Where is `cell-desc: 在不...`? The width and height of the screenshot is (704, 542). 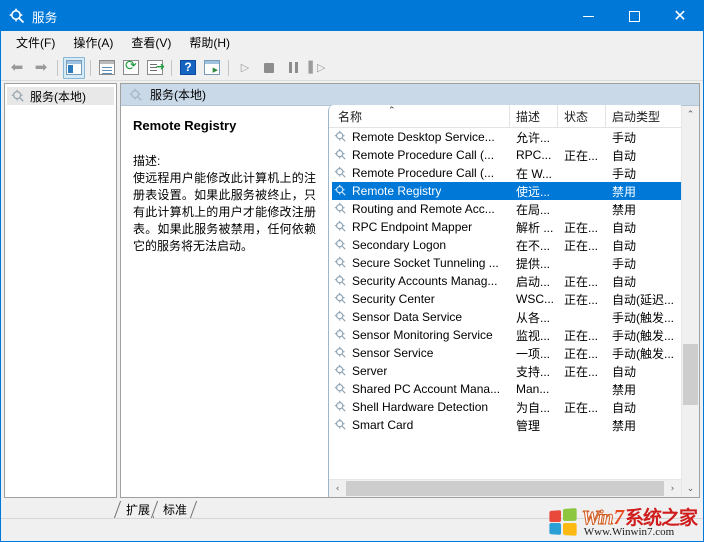
cell-desc: 在不... is located at coordinates (534, 245).